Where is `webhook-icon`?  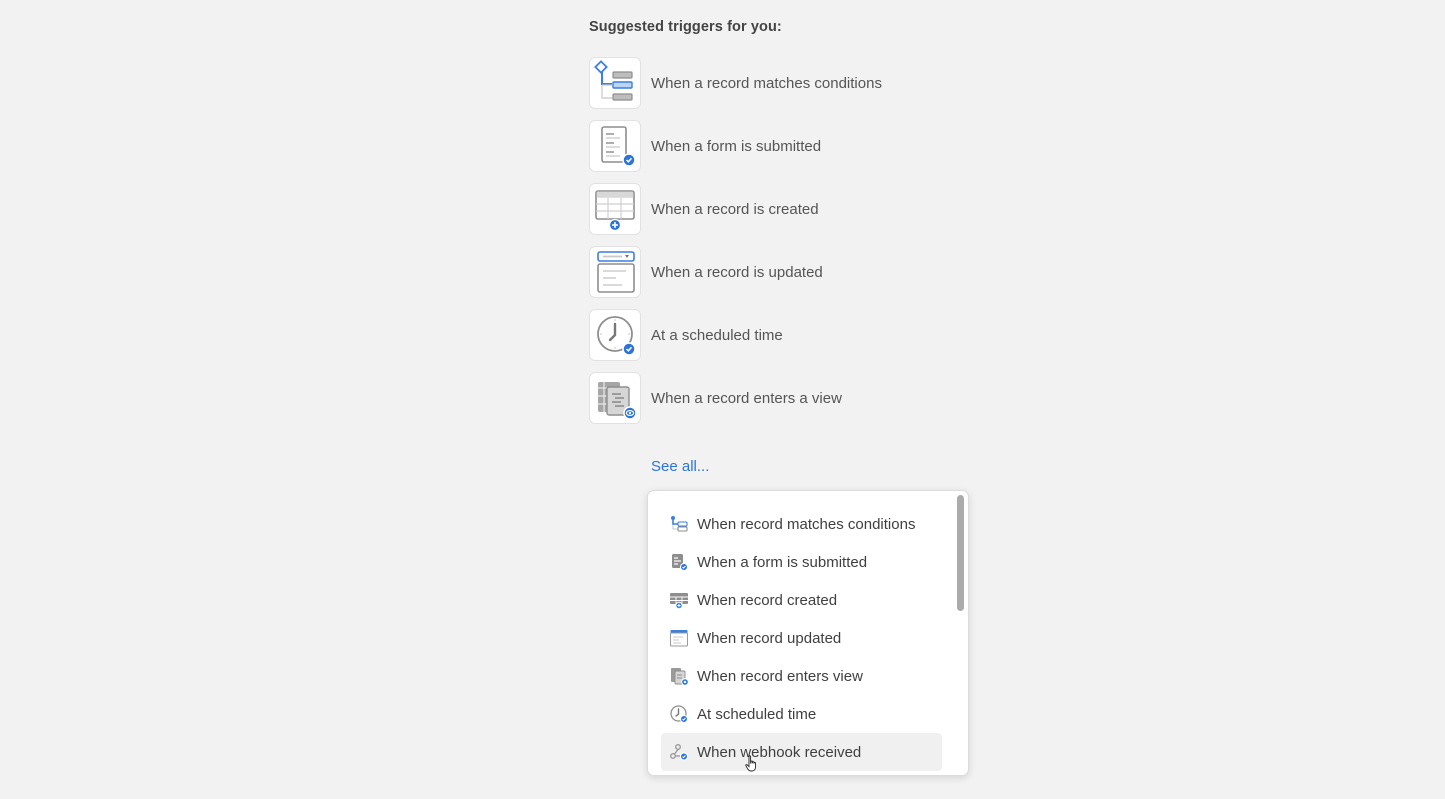 webhook-icon is located at coordinates (679, 752).